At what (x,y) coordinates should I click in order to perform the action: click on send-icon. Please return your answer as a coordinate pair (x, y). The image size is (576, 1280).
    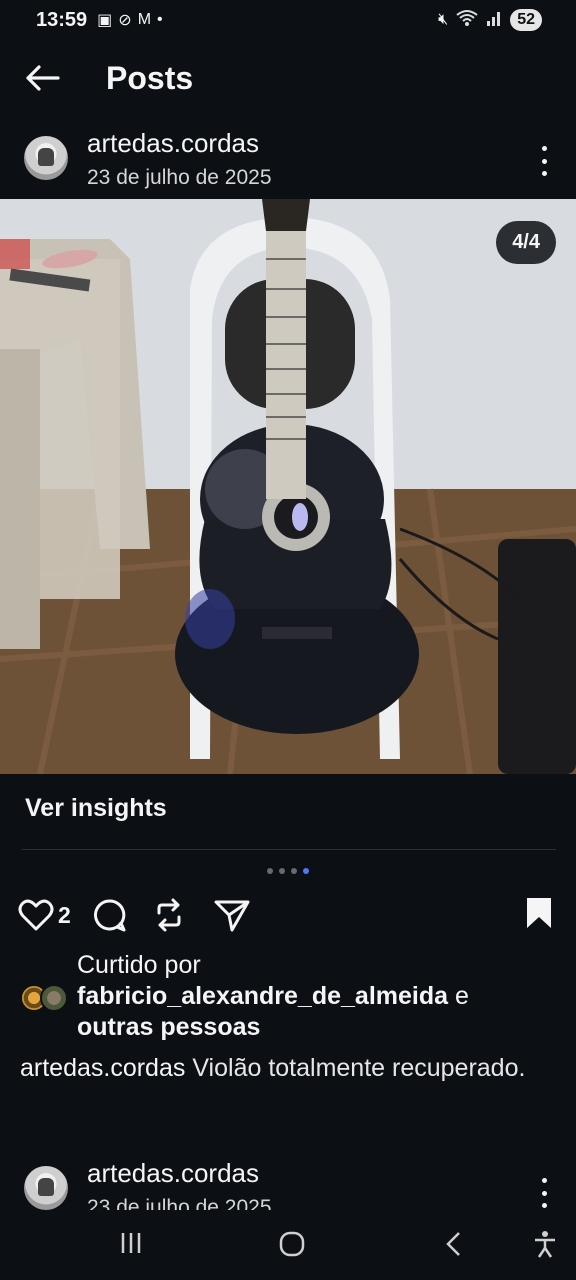
    Looking at the image, I should click on (232, 916).